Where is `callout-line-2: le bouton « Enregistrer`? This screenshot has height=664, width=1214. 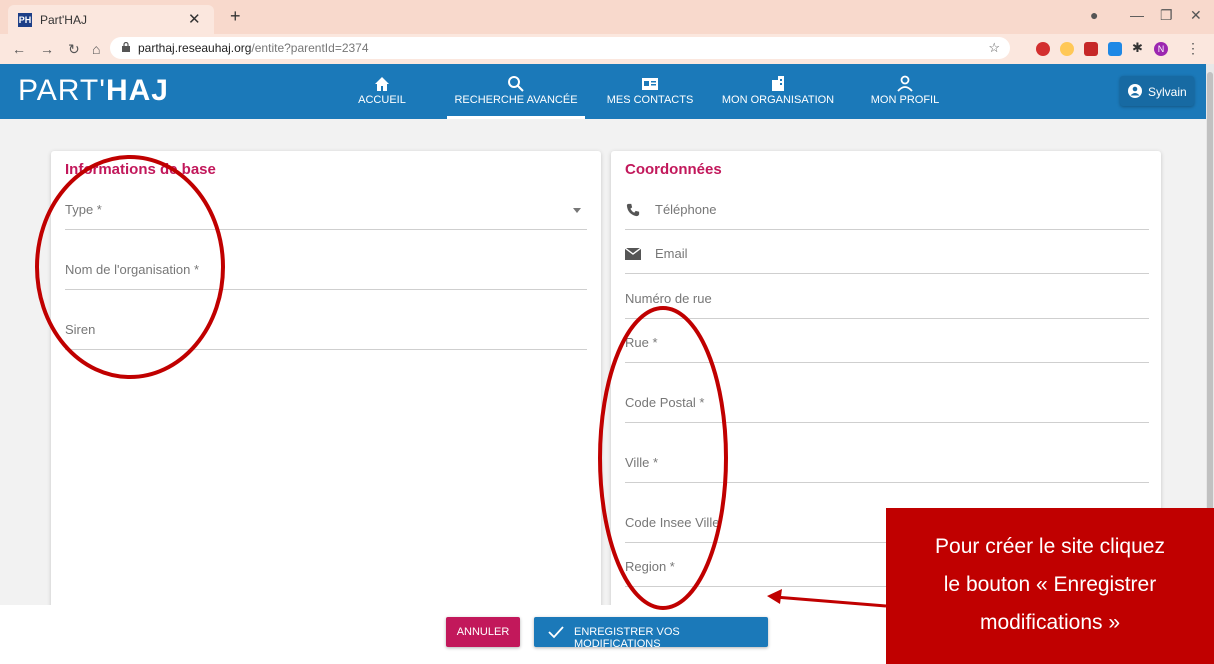
callout-line-2: le bouton « Enregistrer is located at coordinates (1050, 584).